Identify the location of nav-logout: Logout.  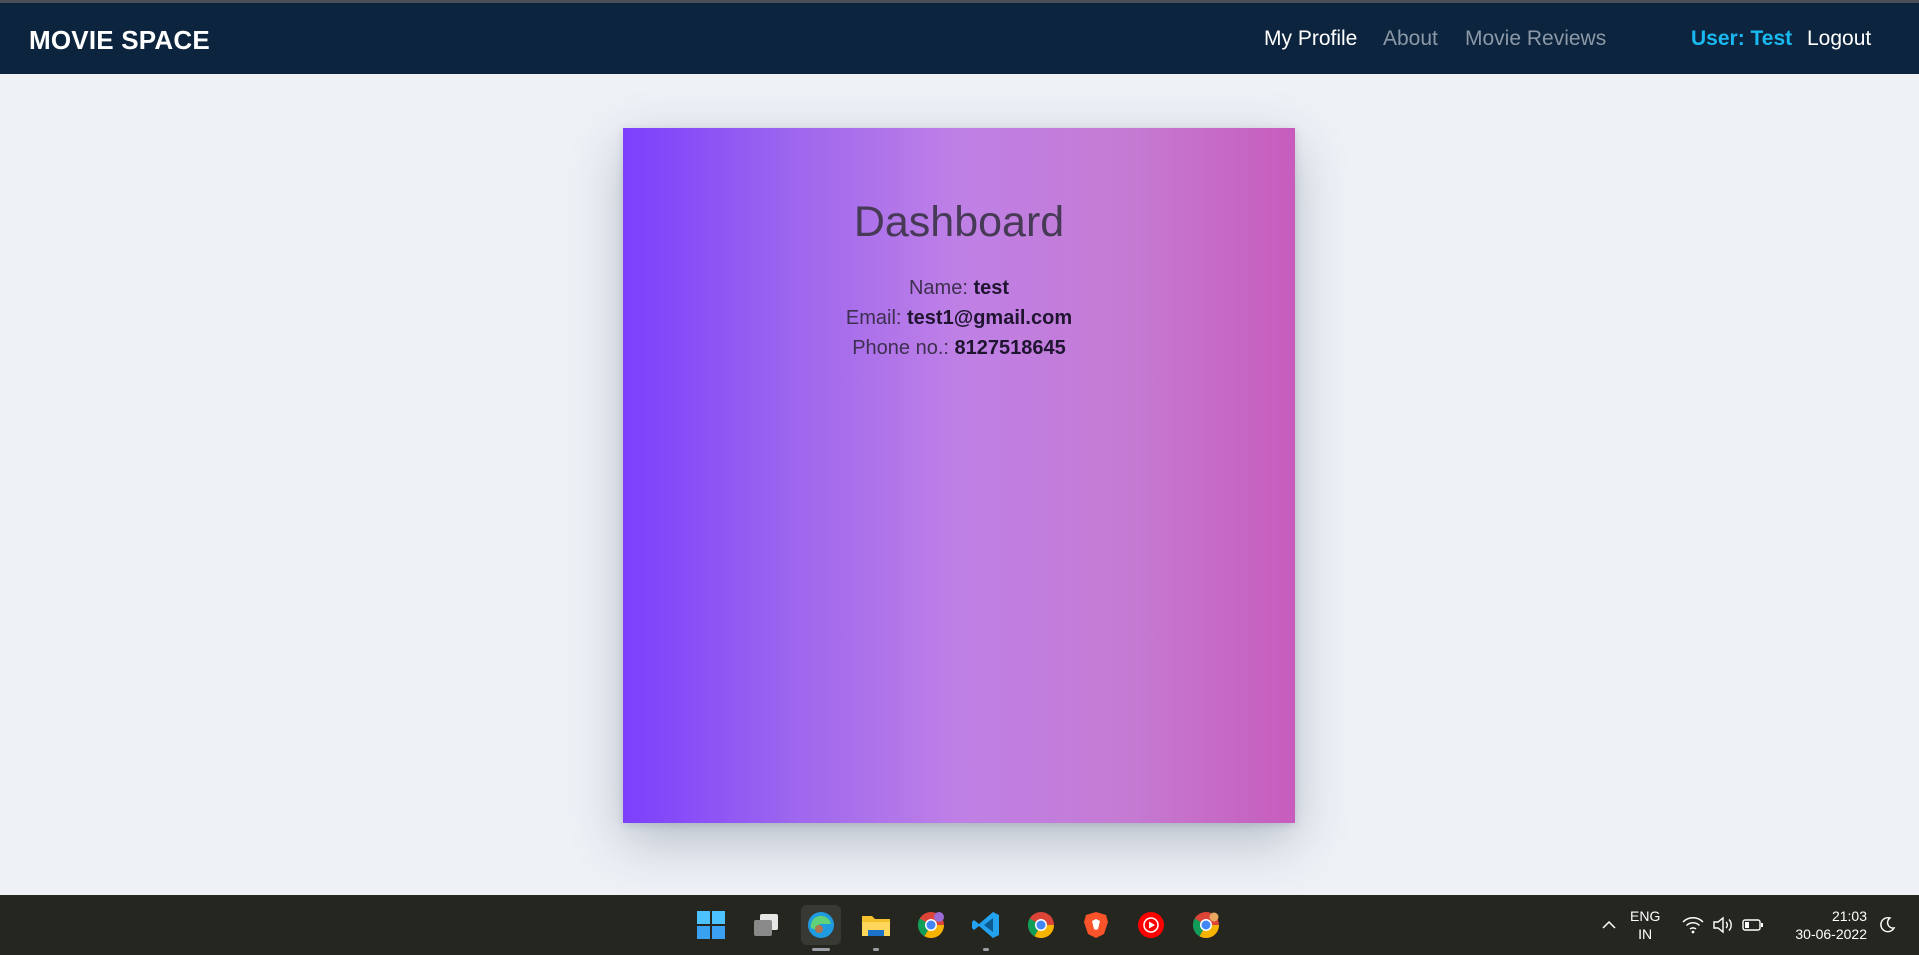
(1839, 39).